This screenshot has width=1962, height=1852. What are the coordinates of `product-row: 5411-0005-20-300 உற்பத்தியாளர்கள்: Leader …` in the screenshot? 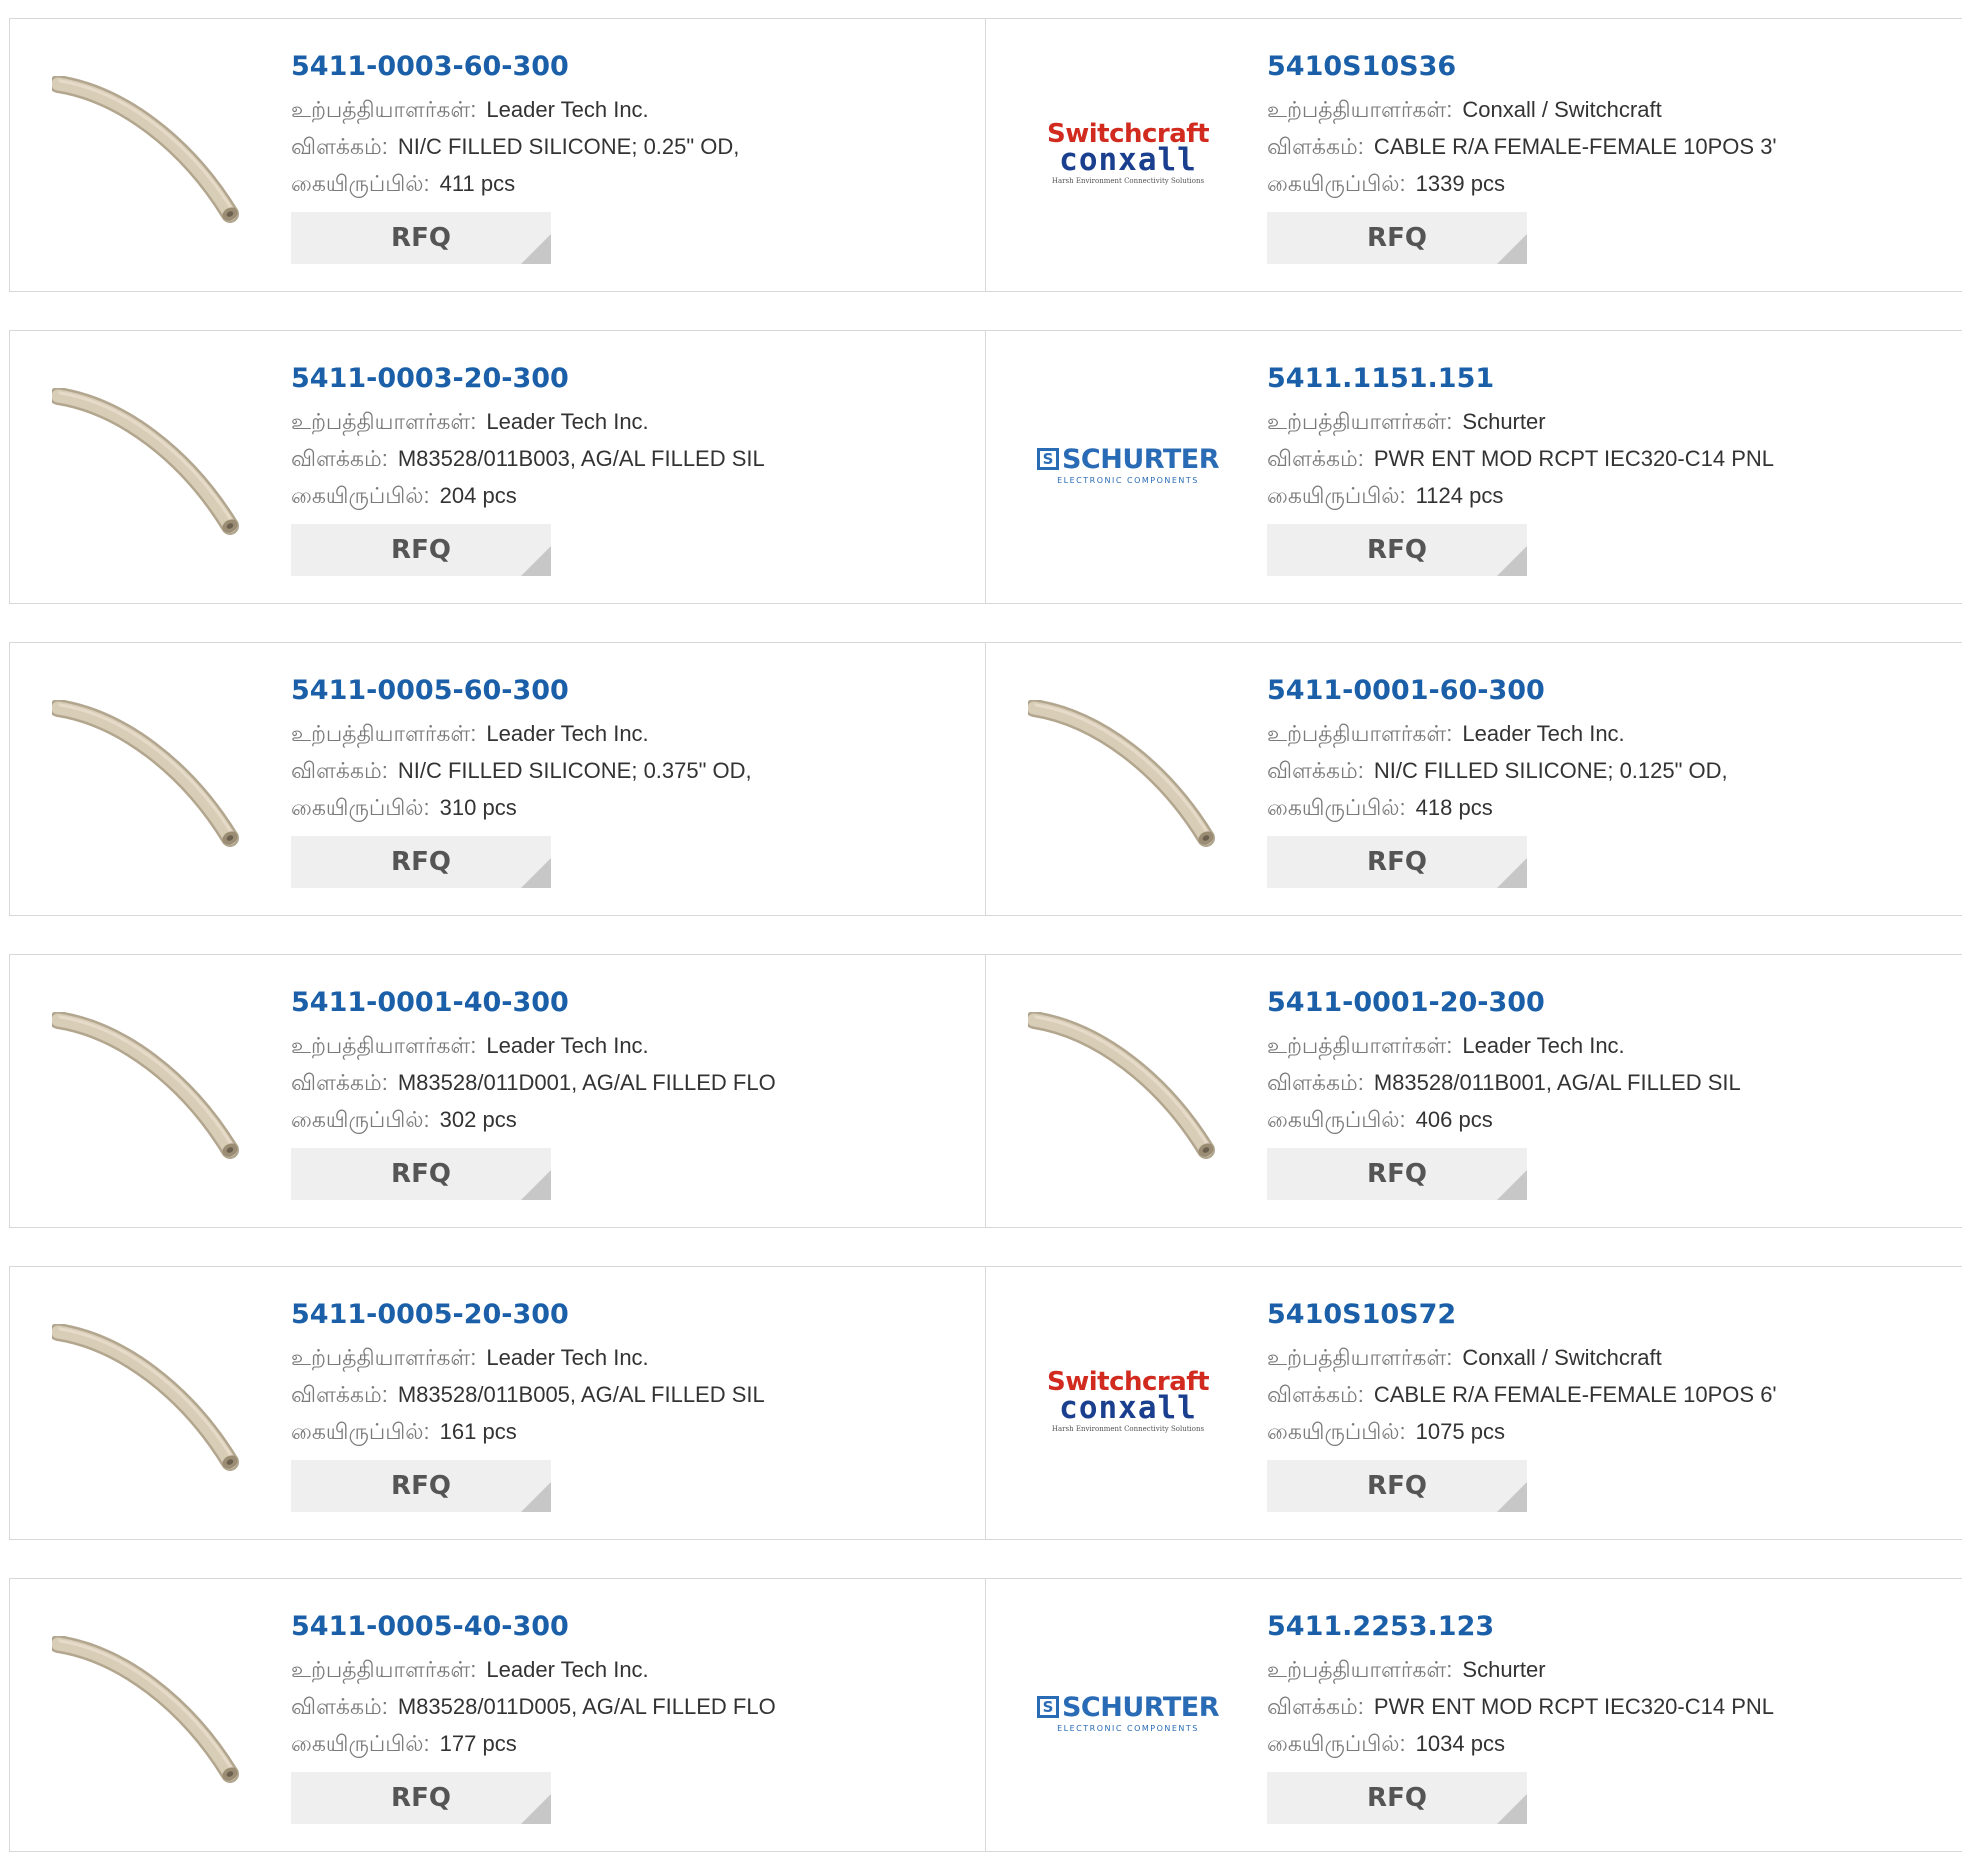 It's located at (985, 1403).